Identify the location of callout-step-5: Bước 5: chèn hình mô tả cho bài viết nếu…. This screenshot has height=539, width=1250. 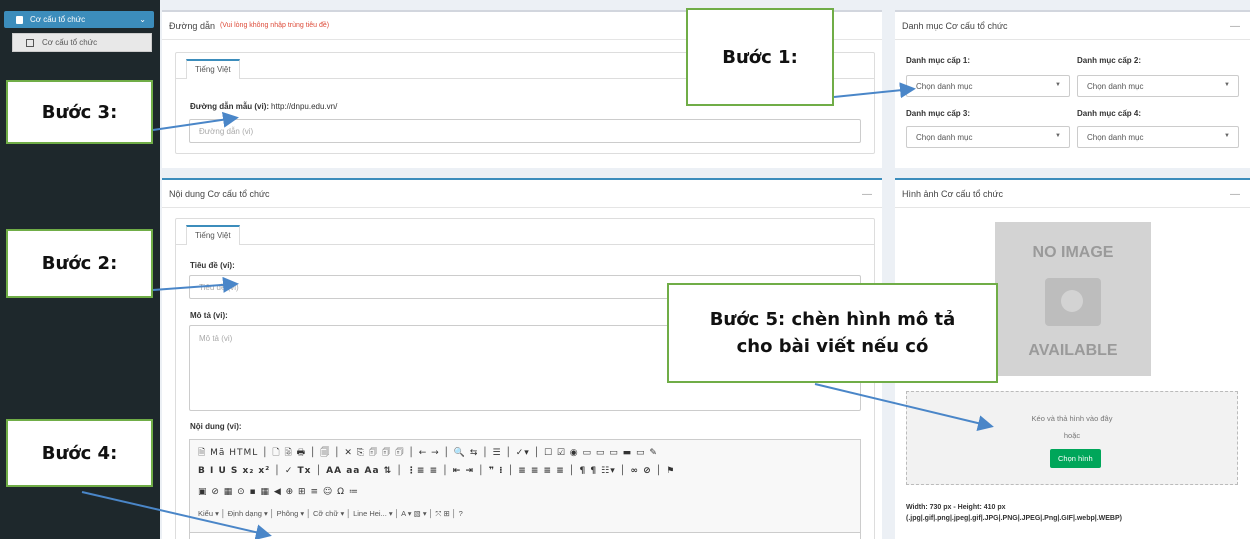
(832, 333).